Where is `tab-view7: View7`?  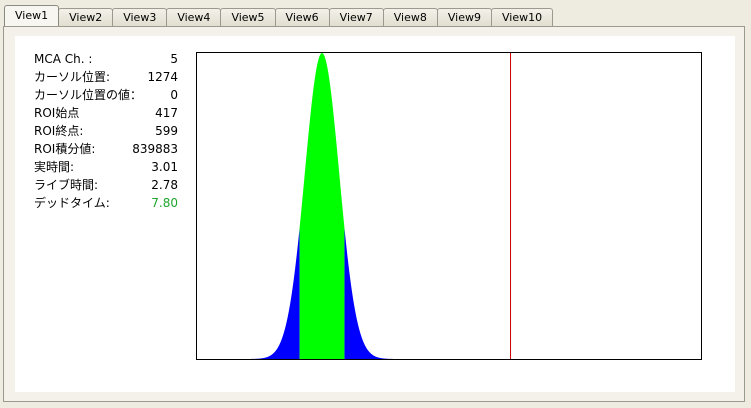 tab-view7: View7 is located at coordinates (356, 17).